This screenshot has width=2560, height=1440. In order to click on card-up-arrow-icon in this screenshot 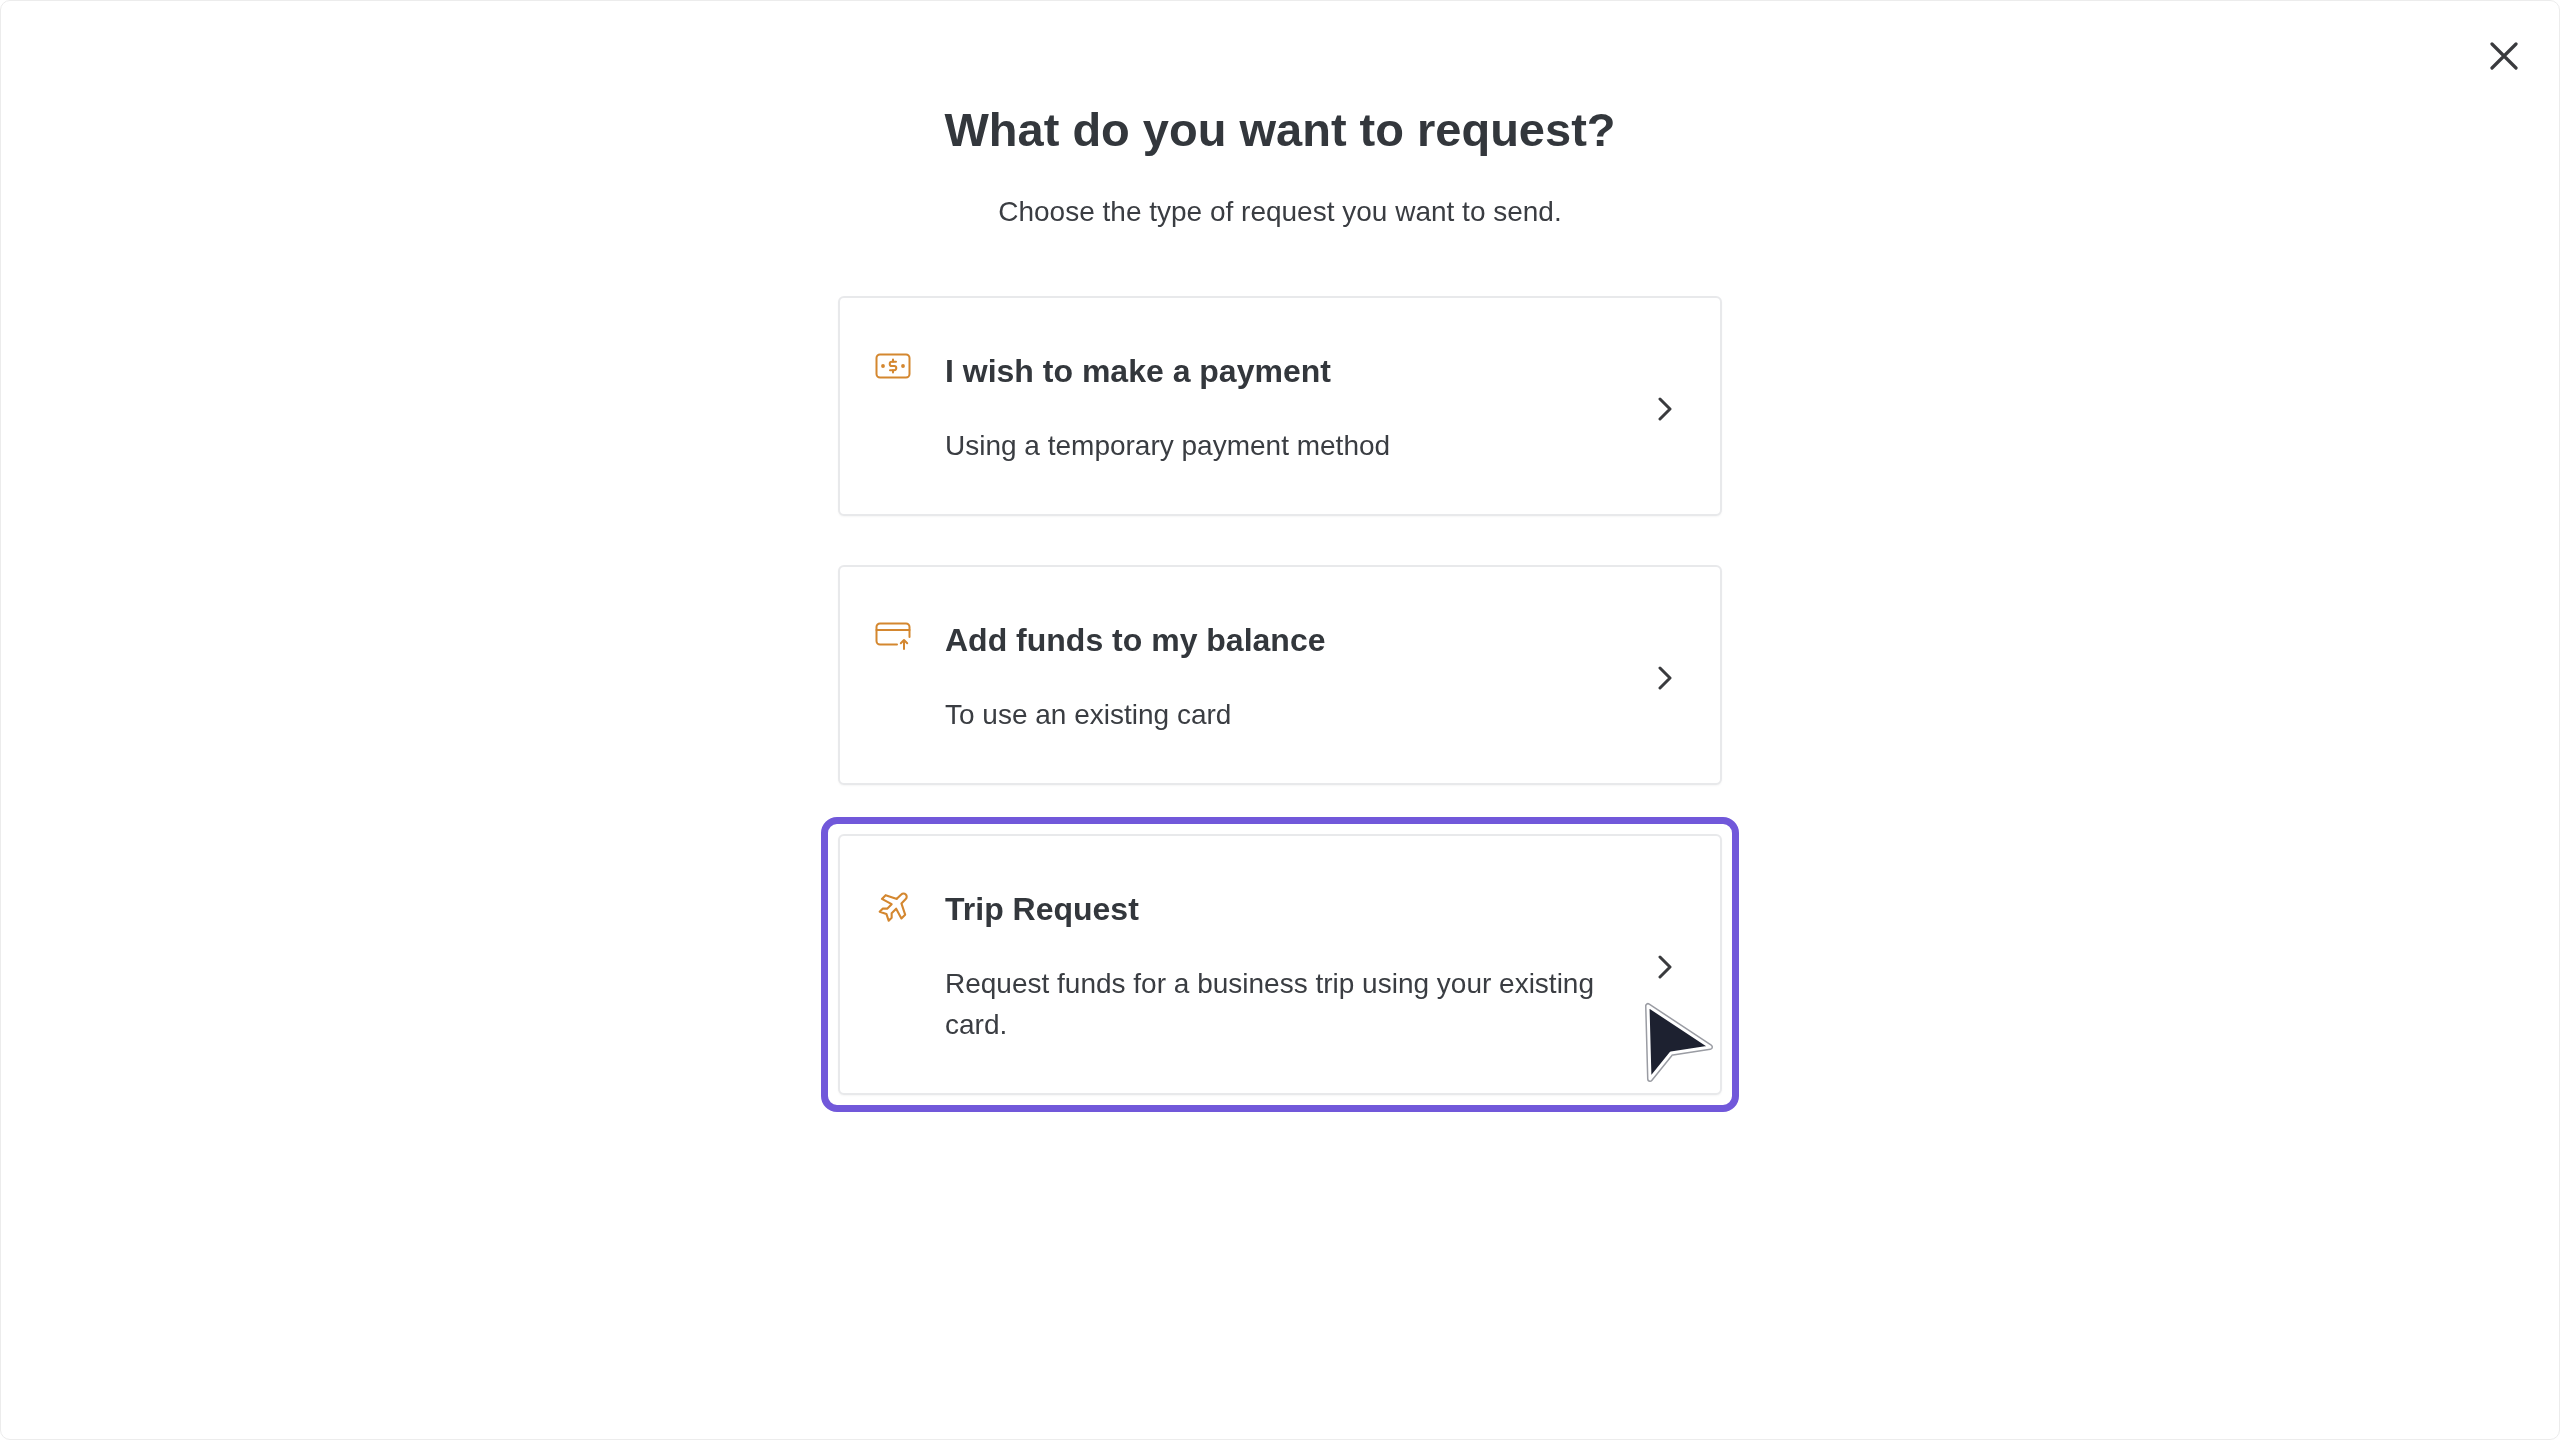, I will do `click(893, 636)`.